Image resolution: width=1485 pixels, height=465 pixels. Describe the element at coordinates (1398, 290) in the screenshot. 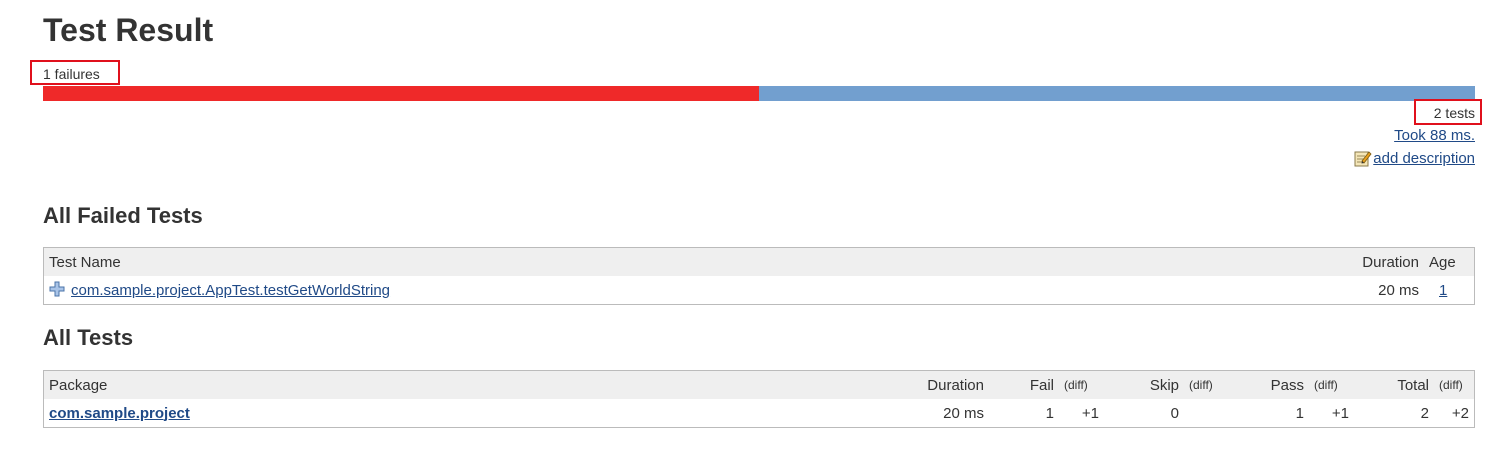

I see `failed-test-duration: 20 ms` at that location.